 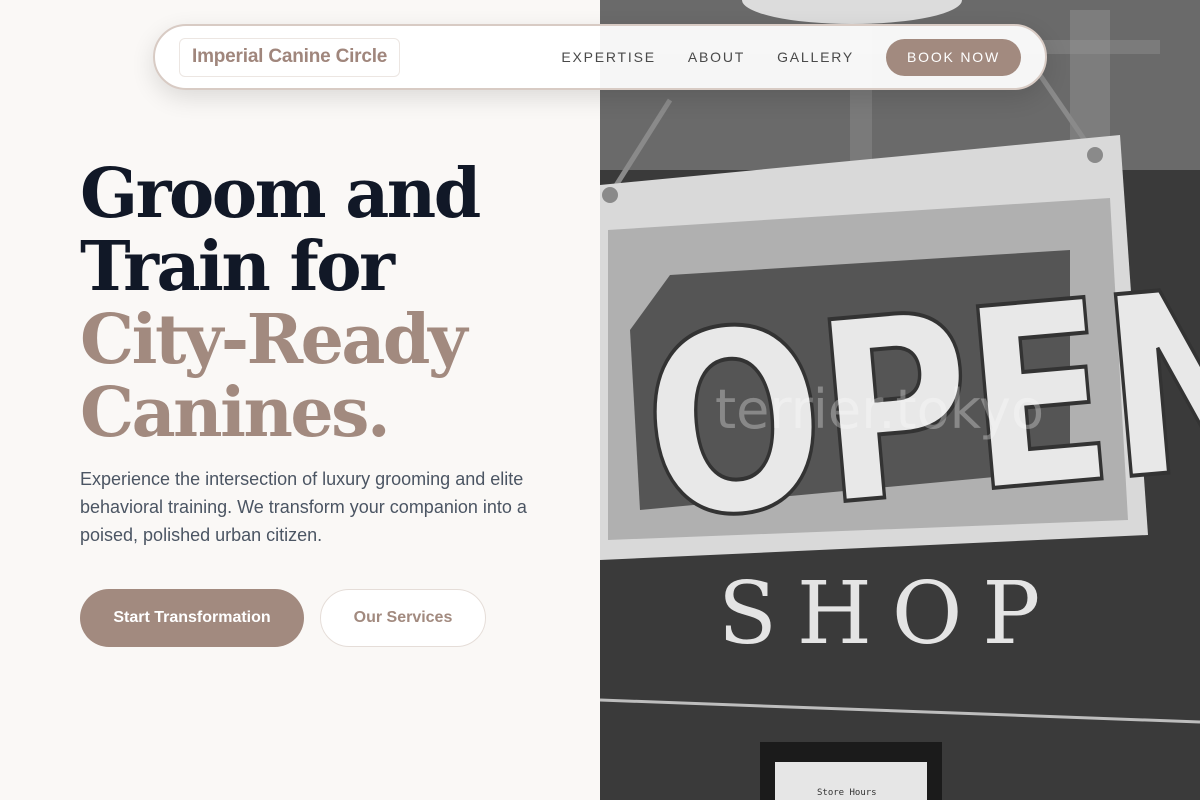 What do you see at coordinates (879, 409) in the screenshot?
I see `watermark-text: terrier.tokyo` at bounding box center [879, 409].